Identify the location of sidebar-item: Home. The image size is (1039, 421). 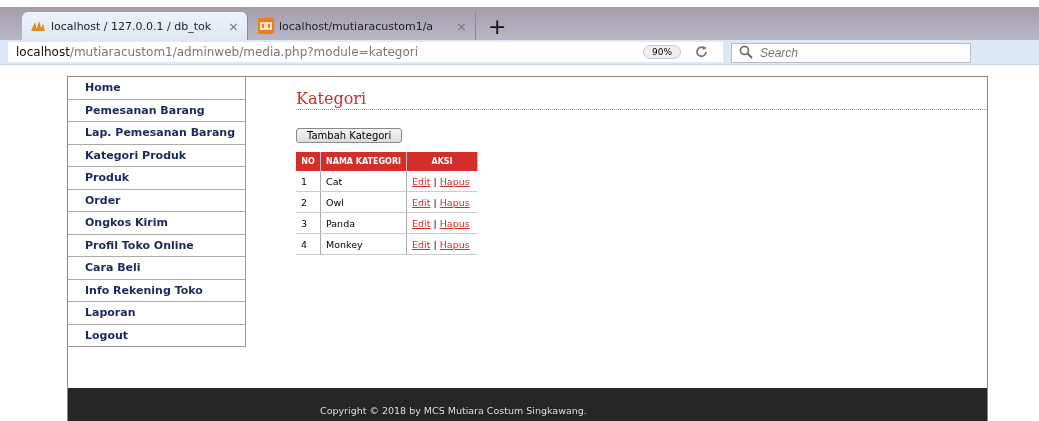
(156, 88).